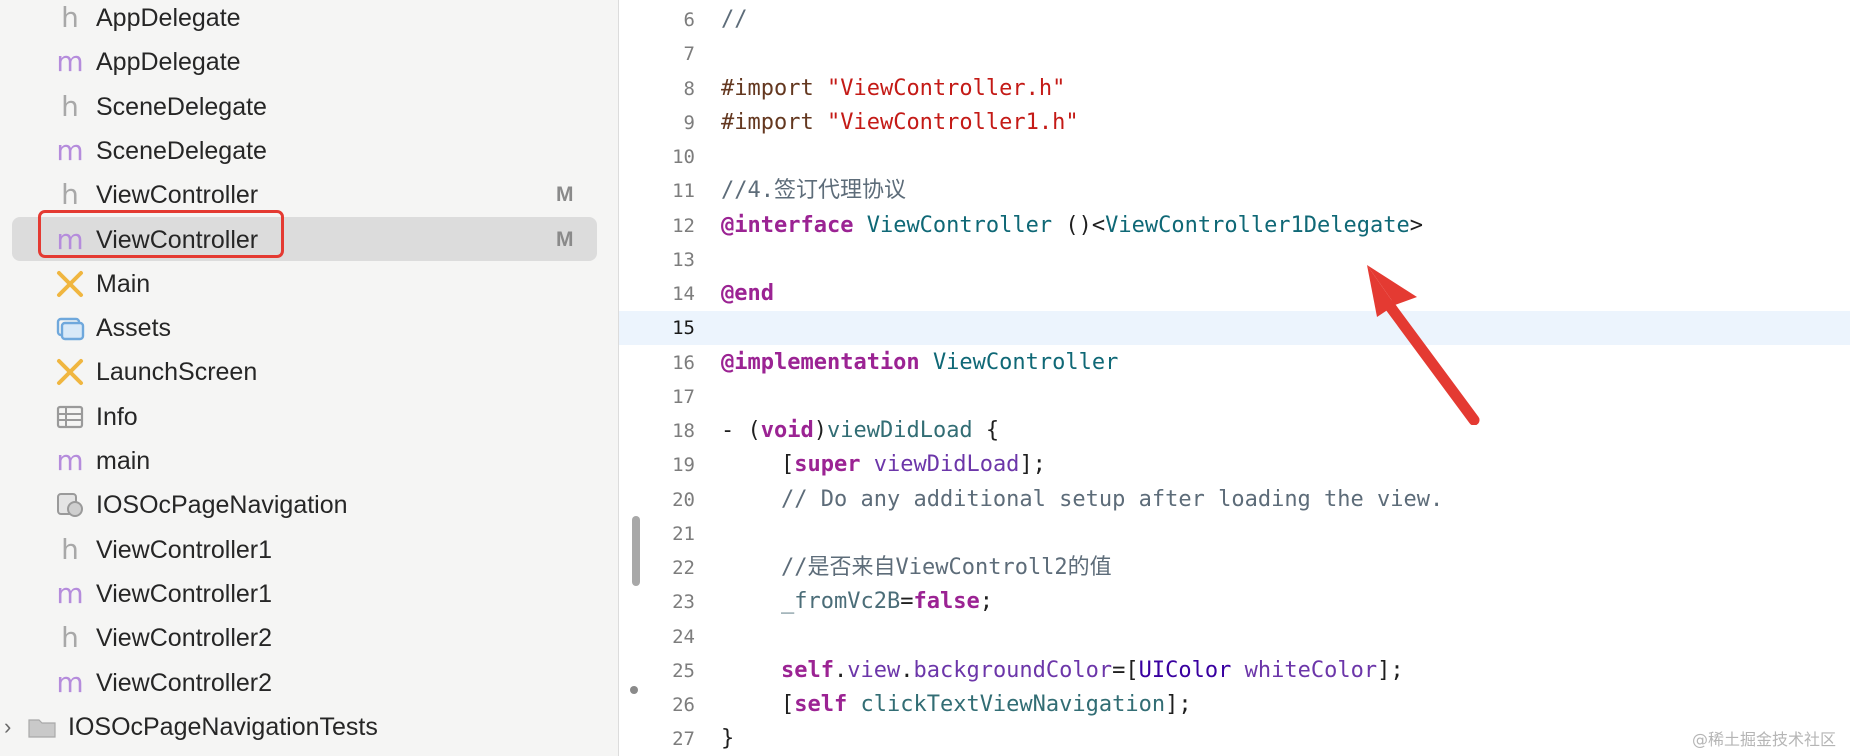 Image resolution: width=1850 pixels, height=756 pixels. Describe the element at coordinates (636, 551) in the screenshot. I see `navigator-scrollbar` at that location.